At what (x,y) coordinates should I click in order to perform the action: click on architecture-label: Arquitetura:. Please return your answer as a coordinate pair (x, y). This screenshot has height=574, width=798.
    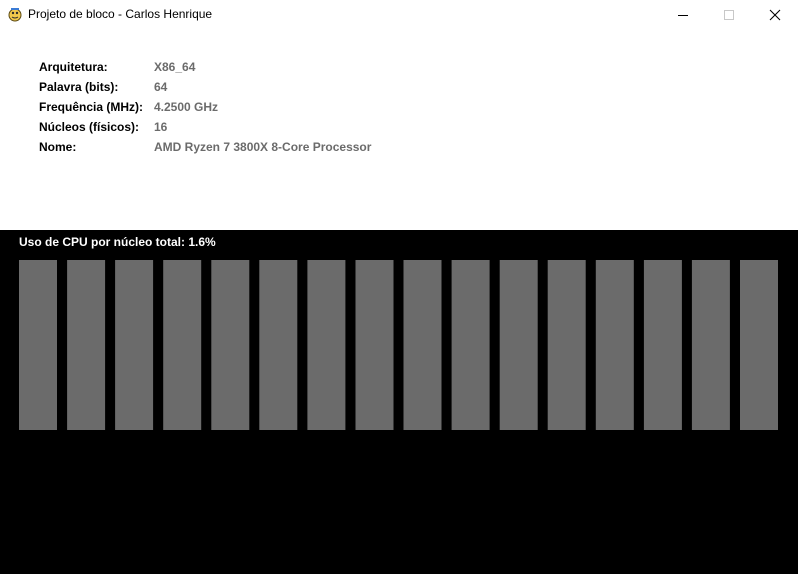
    Looking at the image, I should click on (73, 67).